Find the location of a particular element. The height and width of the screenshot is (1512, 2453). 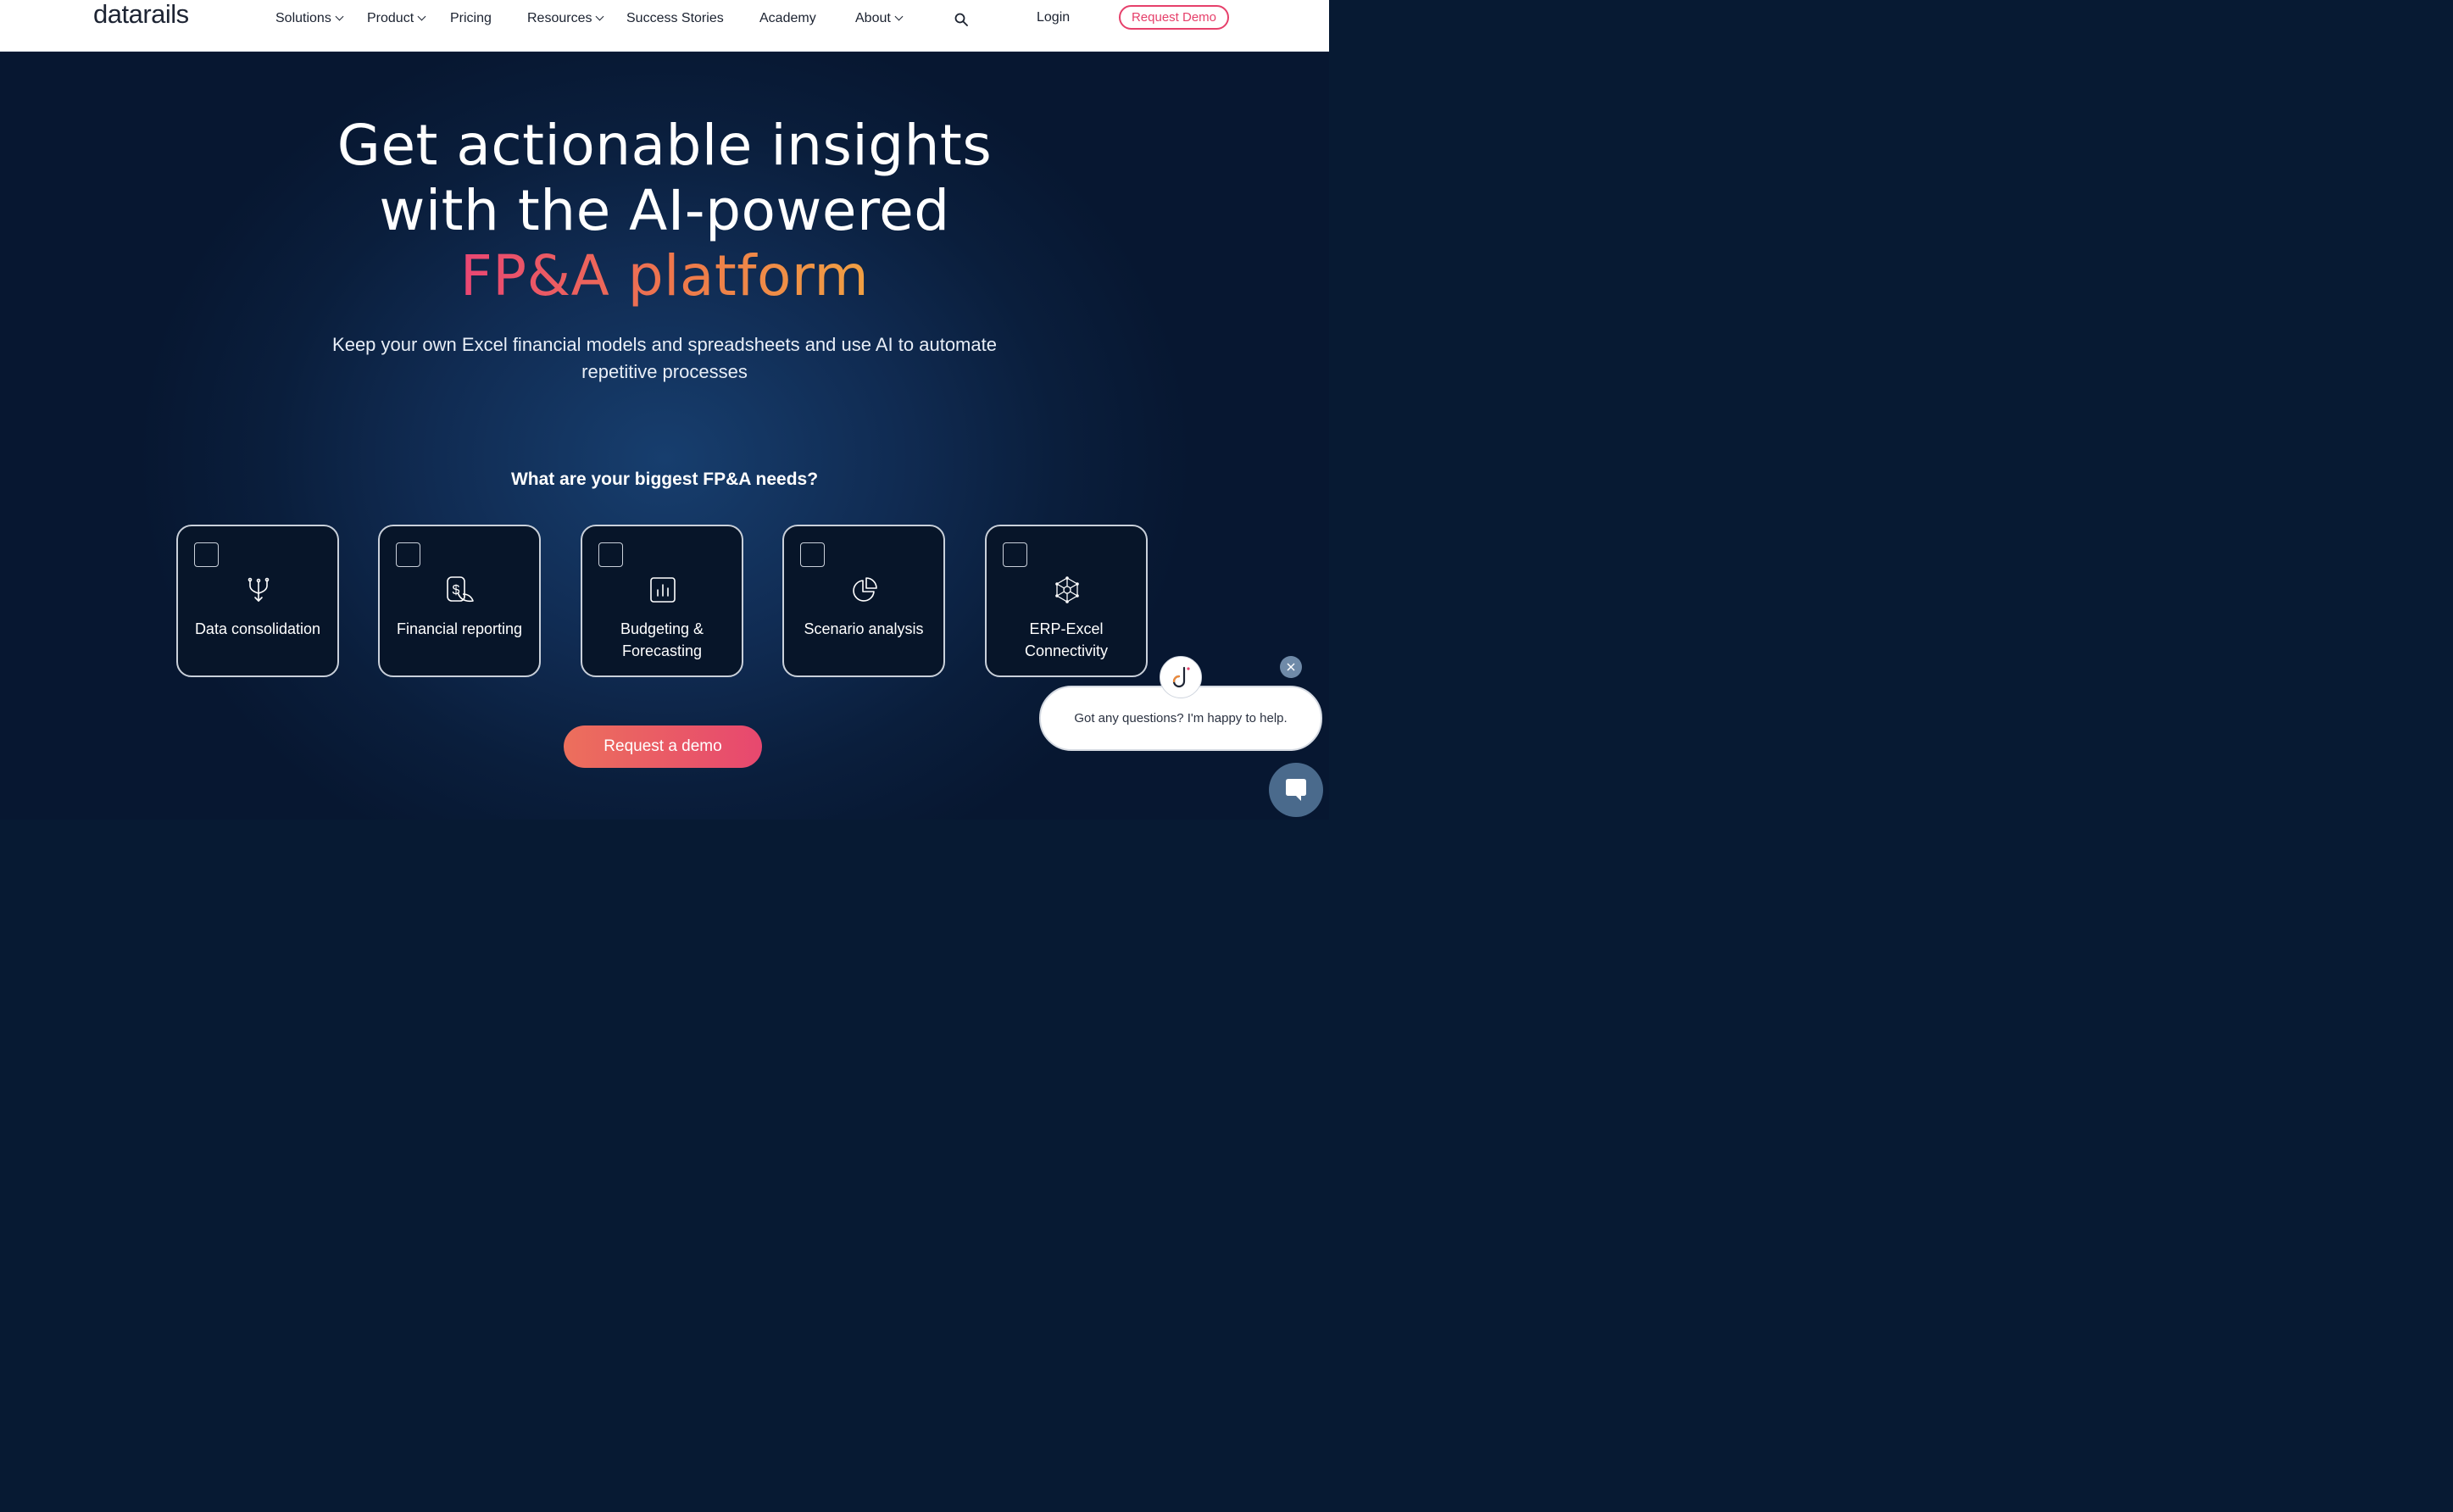

nav-pricing: Pricing is located at coordinates (471, 18).